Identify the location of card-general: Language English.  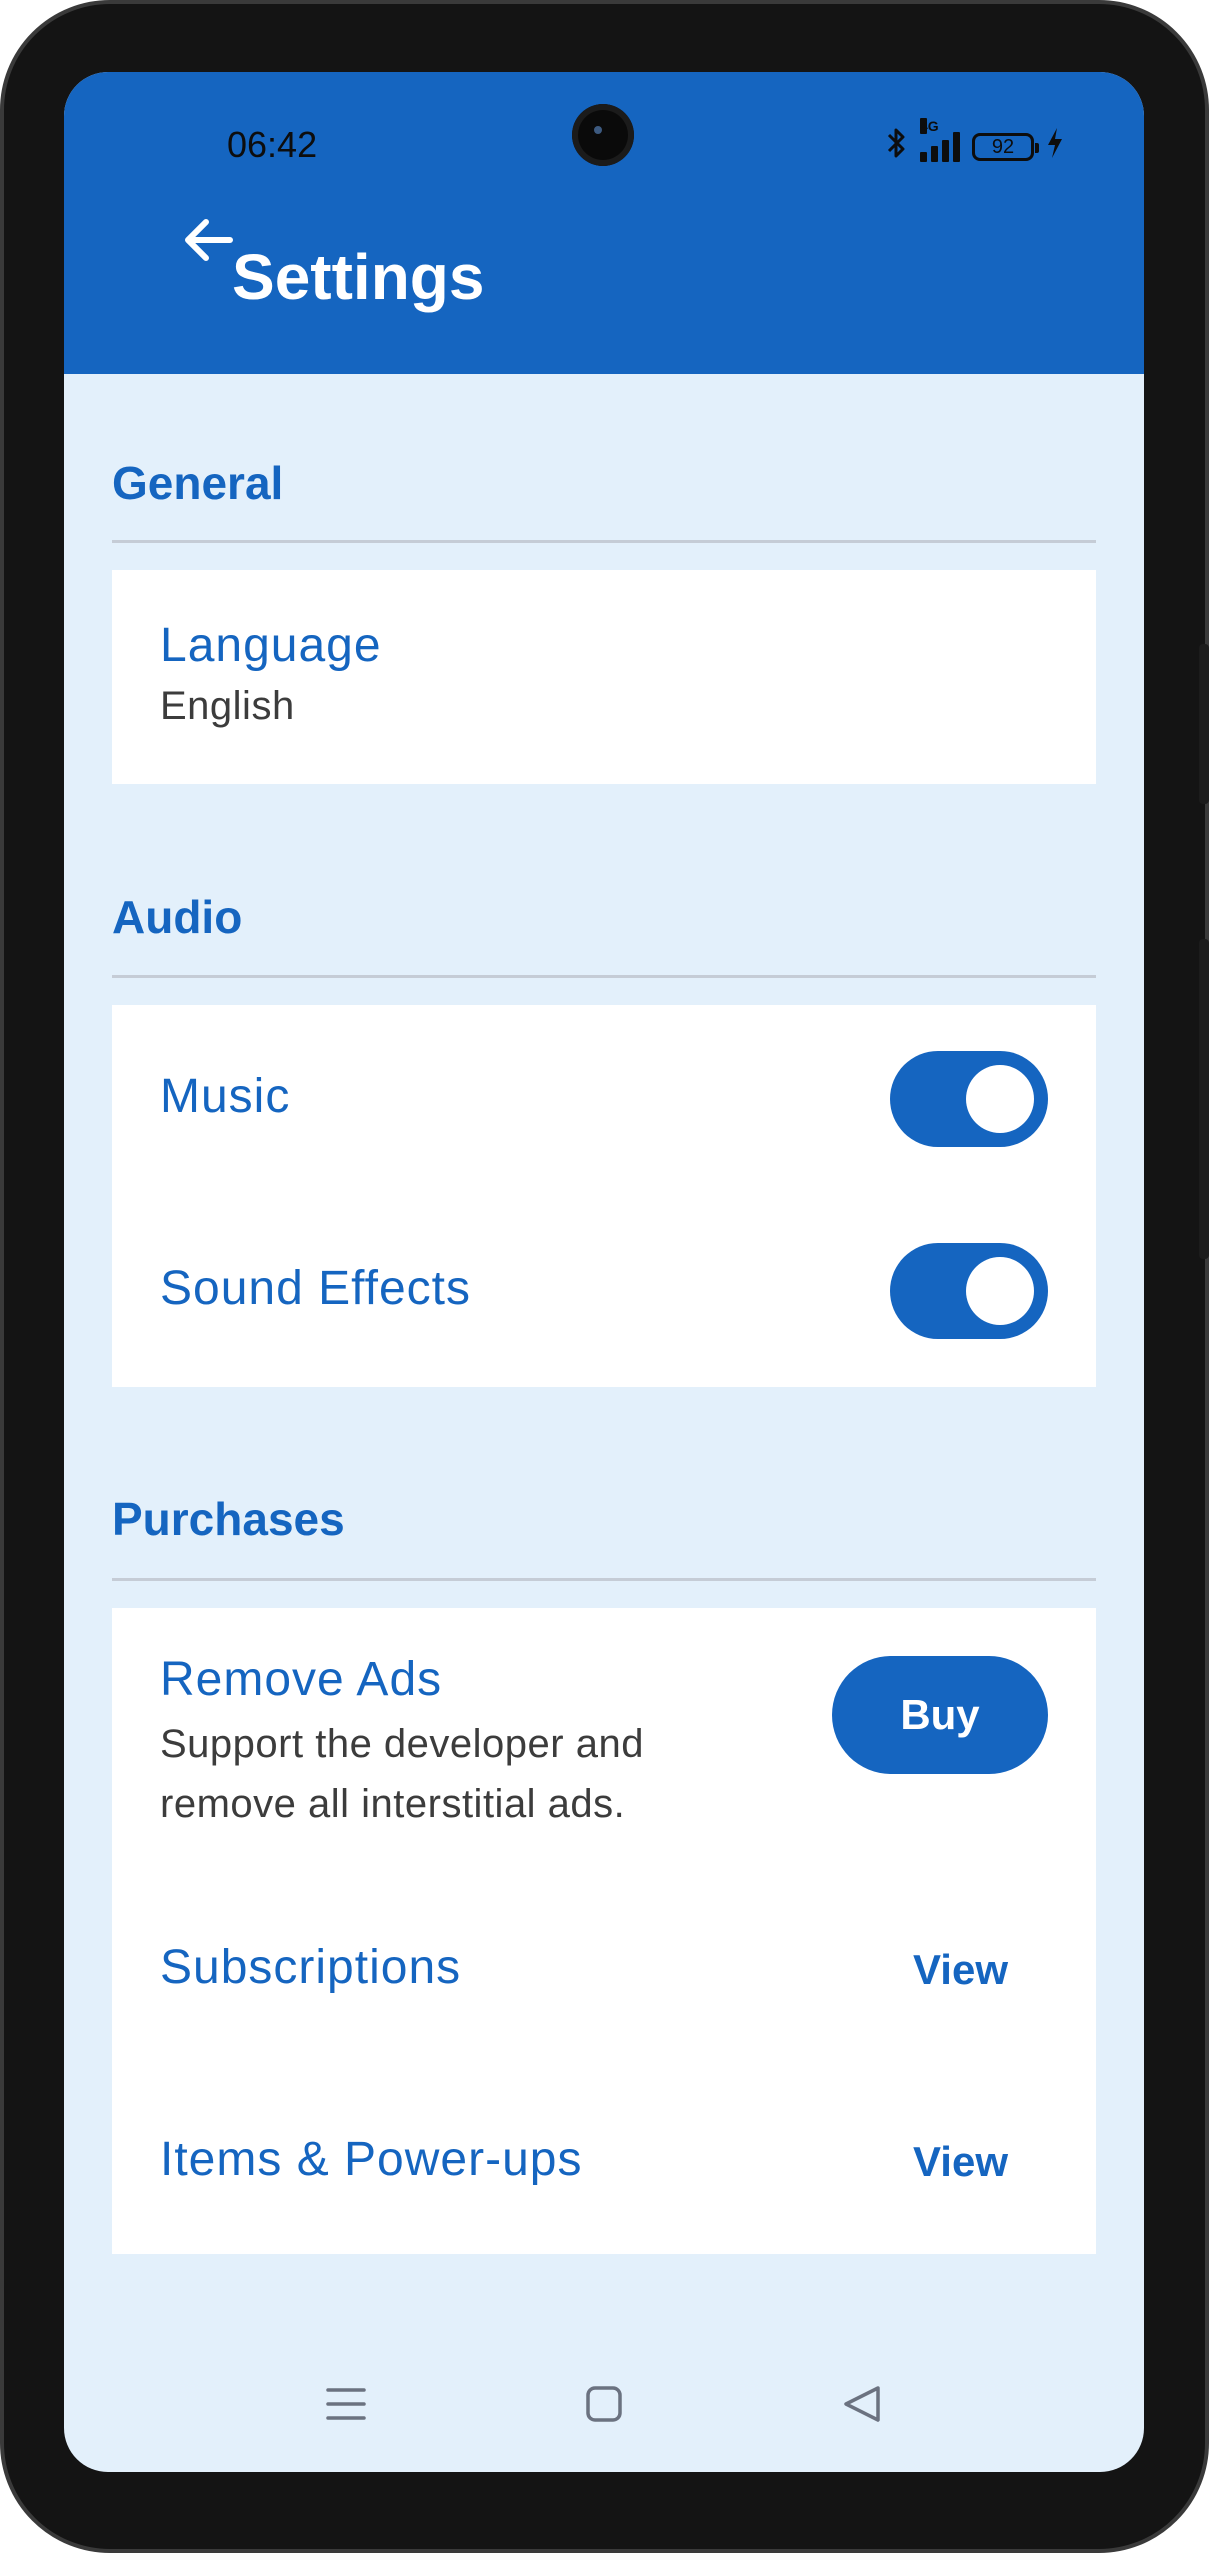
(604, 677).